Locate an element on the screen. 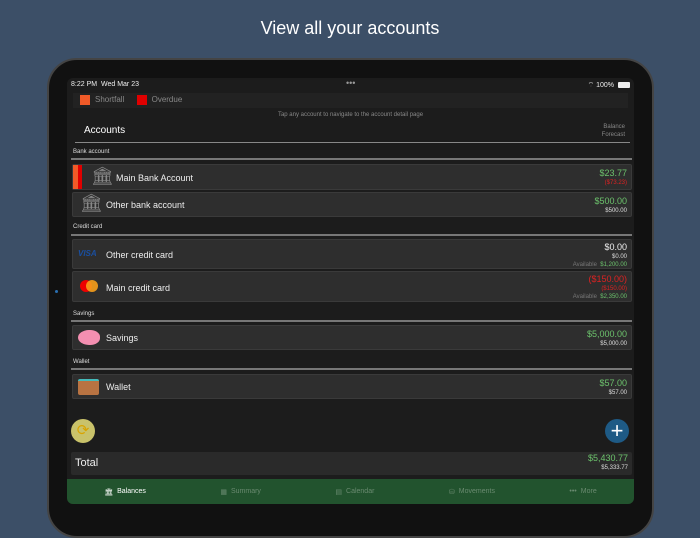 This screenshot has height=538, width=700. balance: $500.00 is located at coordinates (610, 201).